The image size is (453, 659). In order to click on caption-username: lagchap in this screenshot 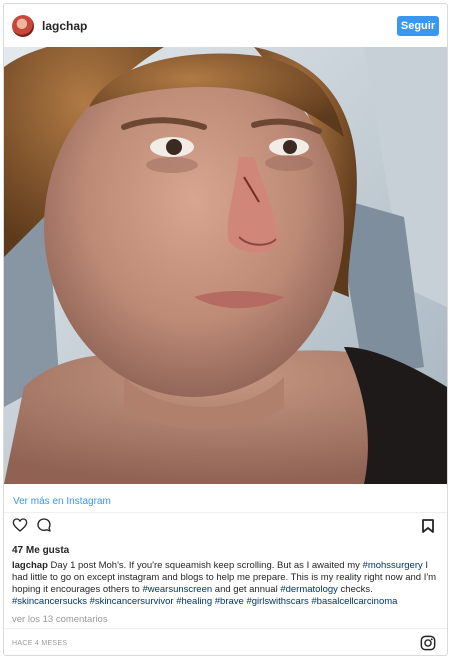, I will do `click(30, 565)`.